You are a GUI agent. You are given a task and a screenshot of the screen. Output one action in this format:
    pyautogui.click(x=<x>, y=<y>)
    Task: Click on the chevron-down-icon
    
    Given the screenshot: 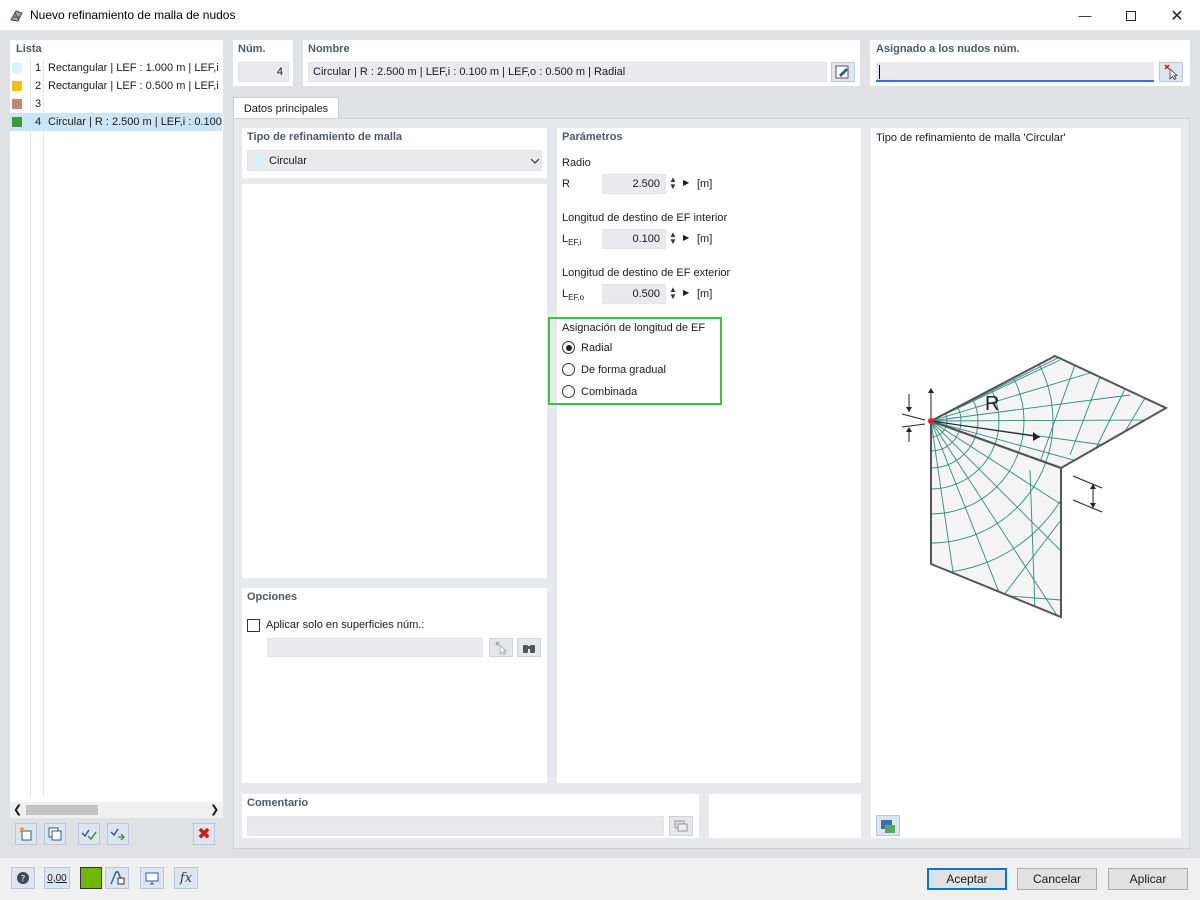 What is the action you would take?
    pyautogui.click(x=535, y=161)
    